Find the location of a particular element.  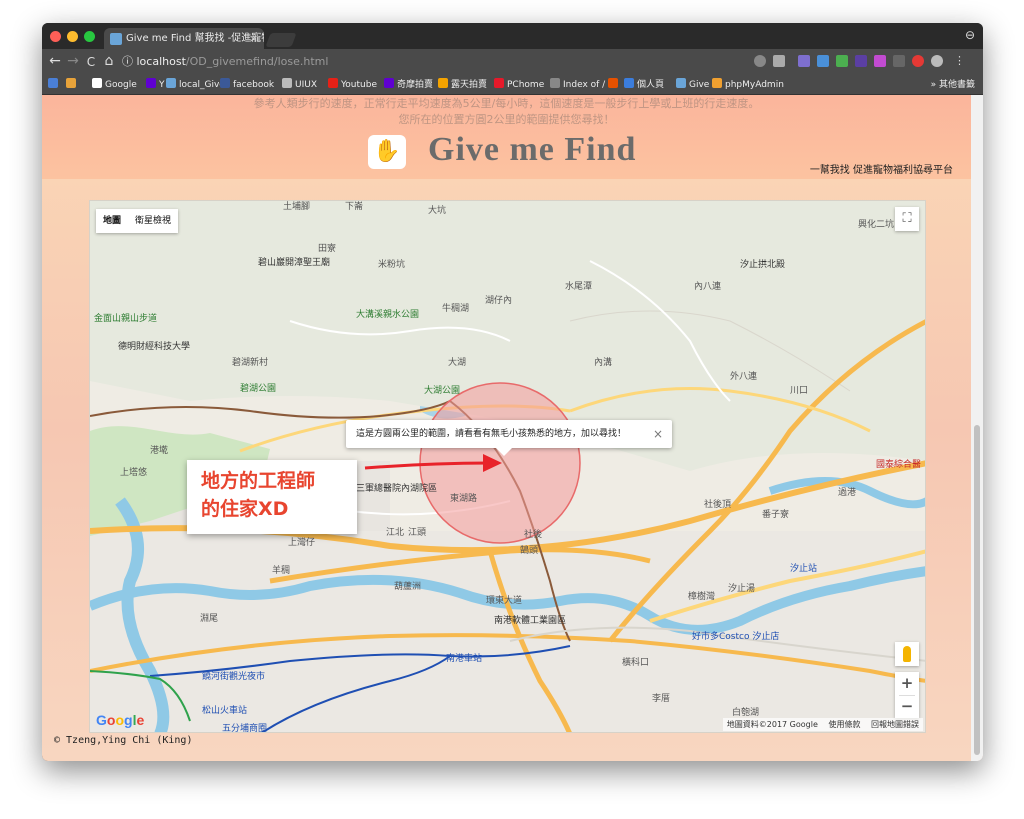

place-label: 上塔悠 is located at coordinates (133, 472).